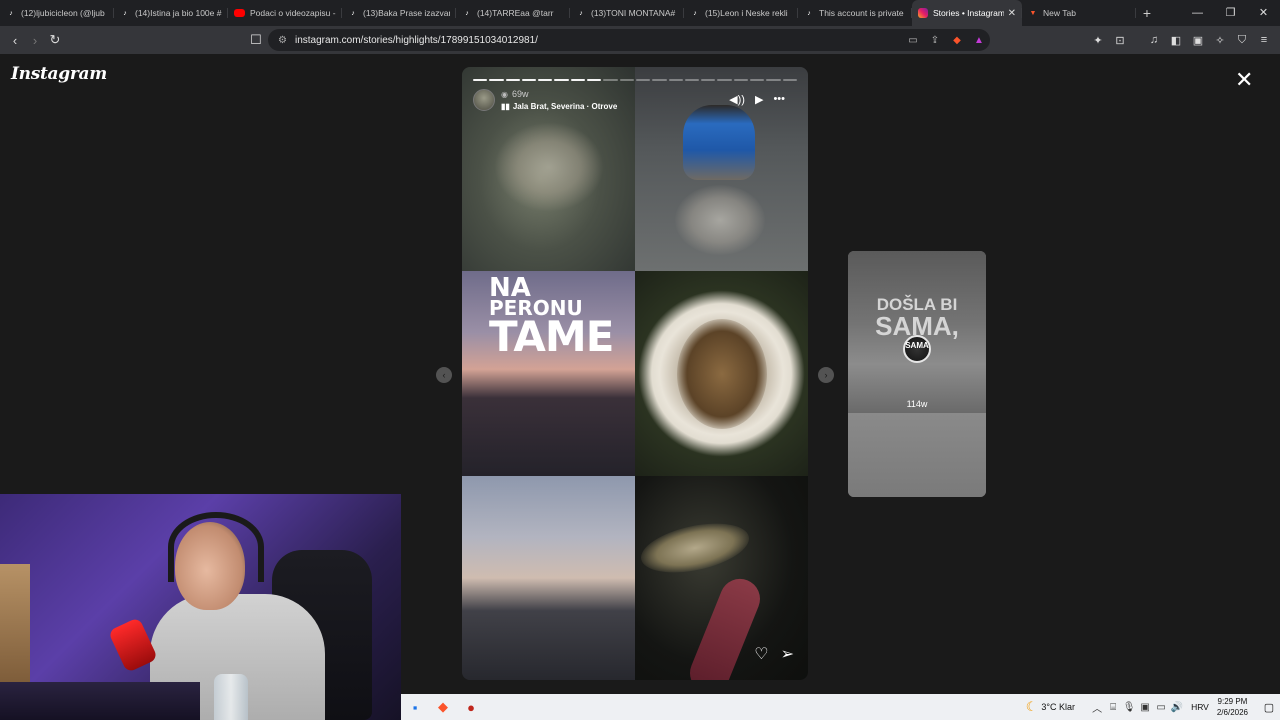 The width and height of the screenshot is (1280, 720). I want to click on tab-close-icon: ✕, so click(1012, 13).